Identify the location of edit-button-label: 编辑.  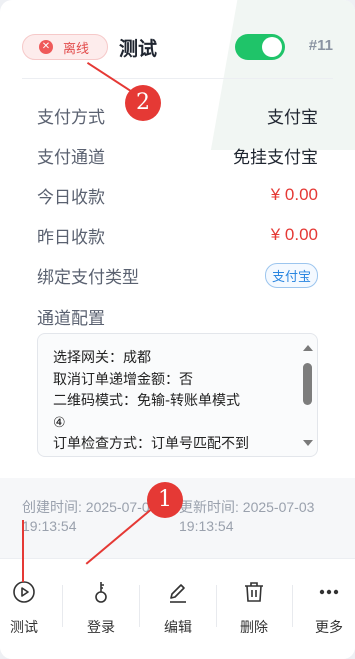
(178, 627).